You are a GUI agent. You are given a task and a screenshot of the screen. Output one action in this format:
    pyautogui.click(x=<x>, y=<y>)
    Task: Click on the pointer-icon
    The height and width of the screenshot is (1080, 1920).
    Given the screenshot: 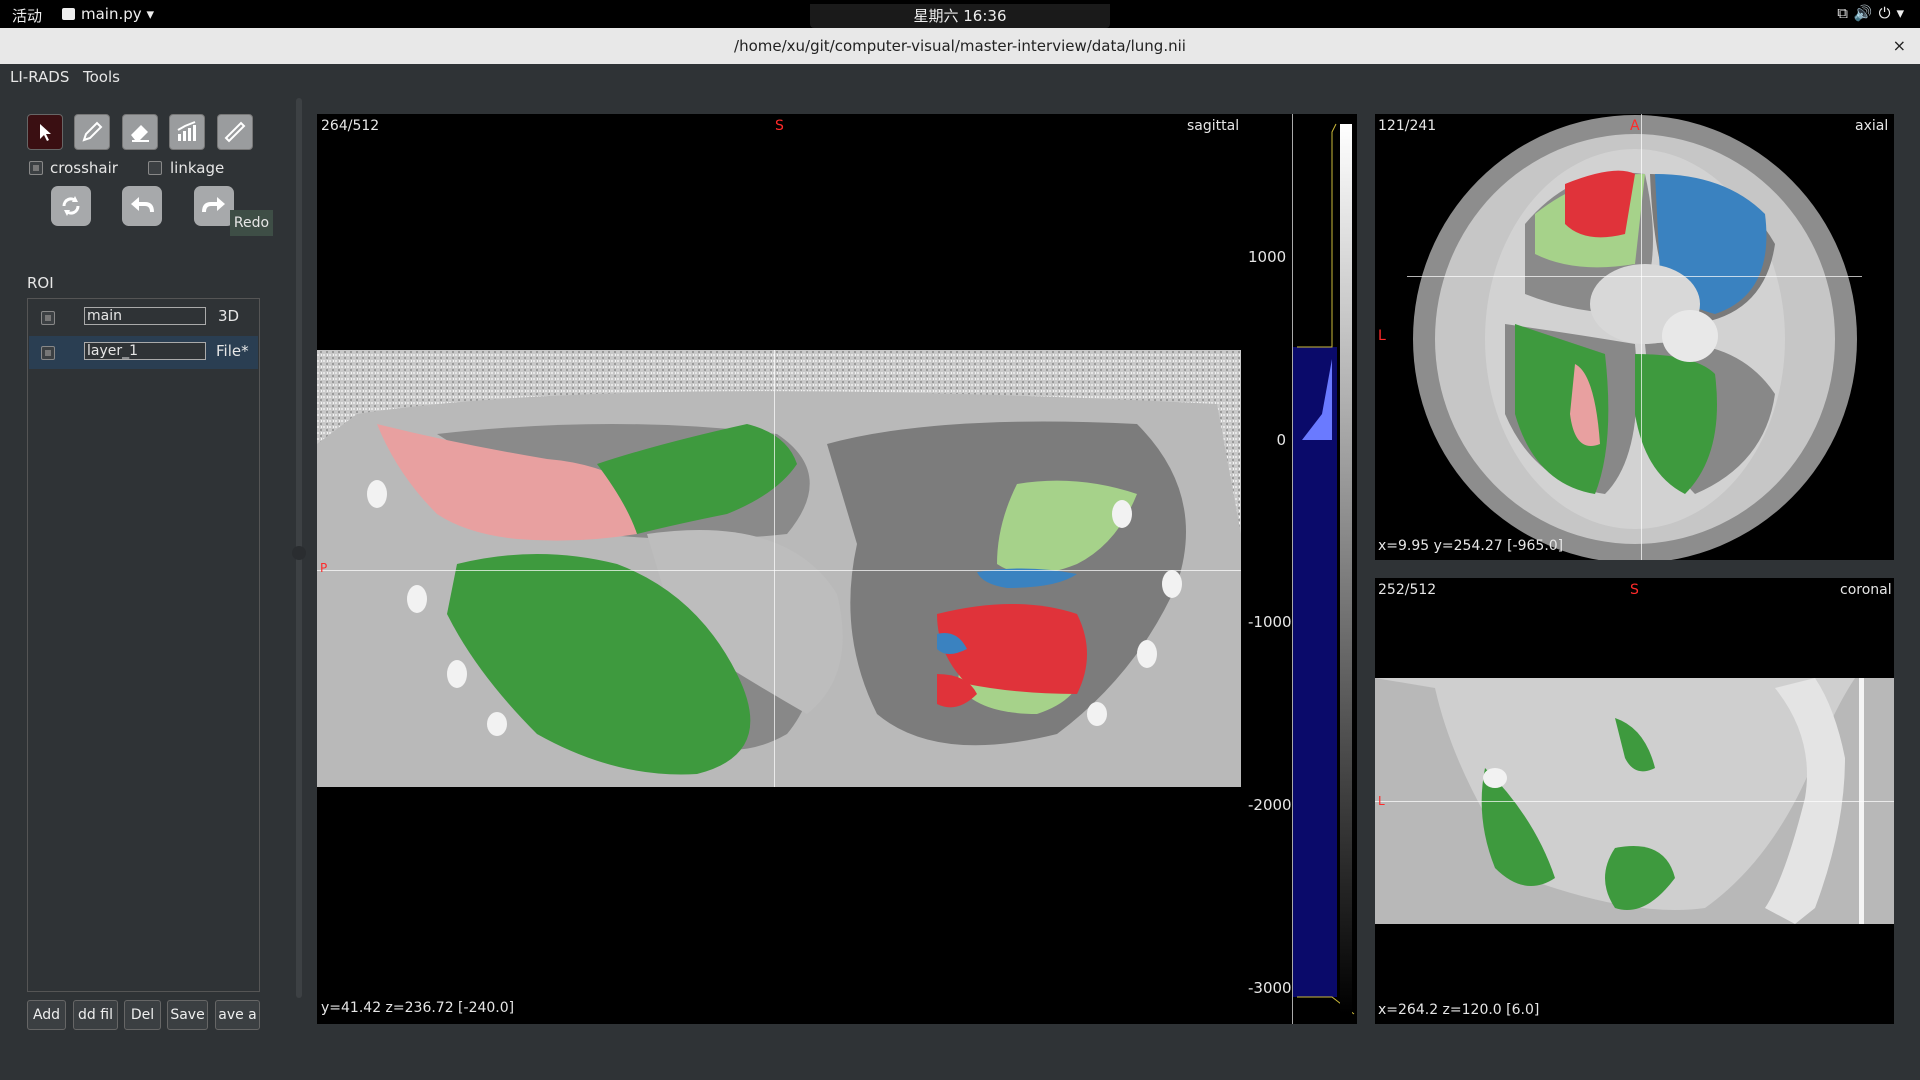 What is the action you would take?
    pyautogui.click(x=45, y=132)
    